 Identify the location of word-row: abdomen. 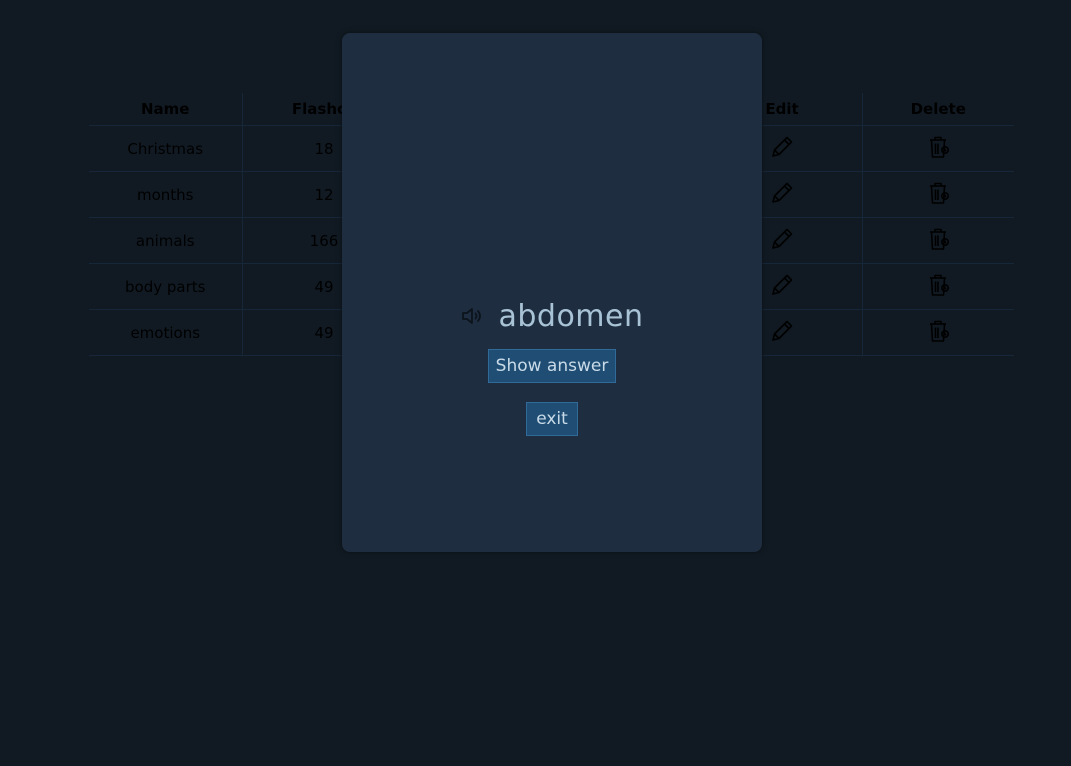
(552, 316).